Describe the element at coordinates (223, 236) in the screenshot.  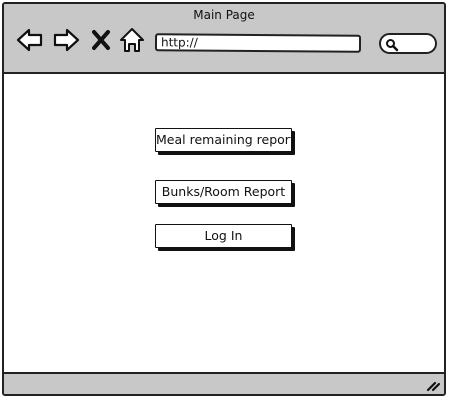
I see `log-in-button: Log In` at that location.